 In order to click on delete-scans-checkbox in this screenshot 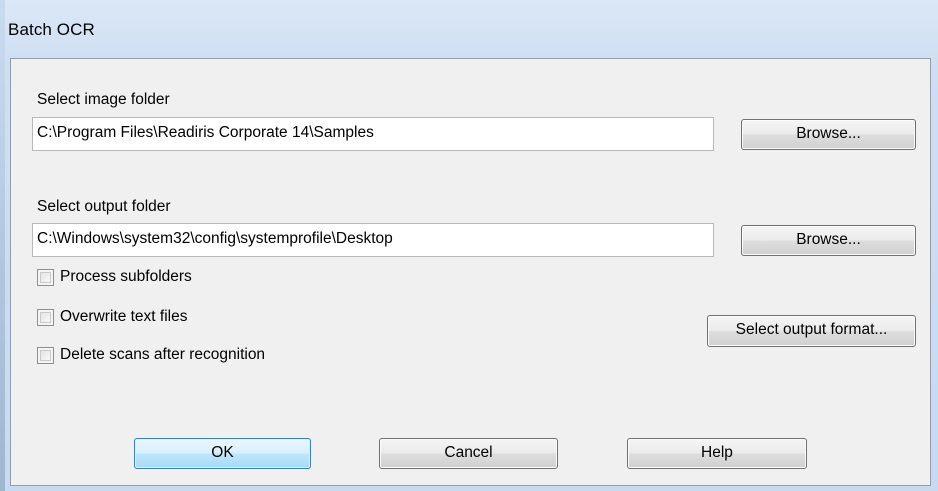, I will do `click(45, 355)`.